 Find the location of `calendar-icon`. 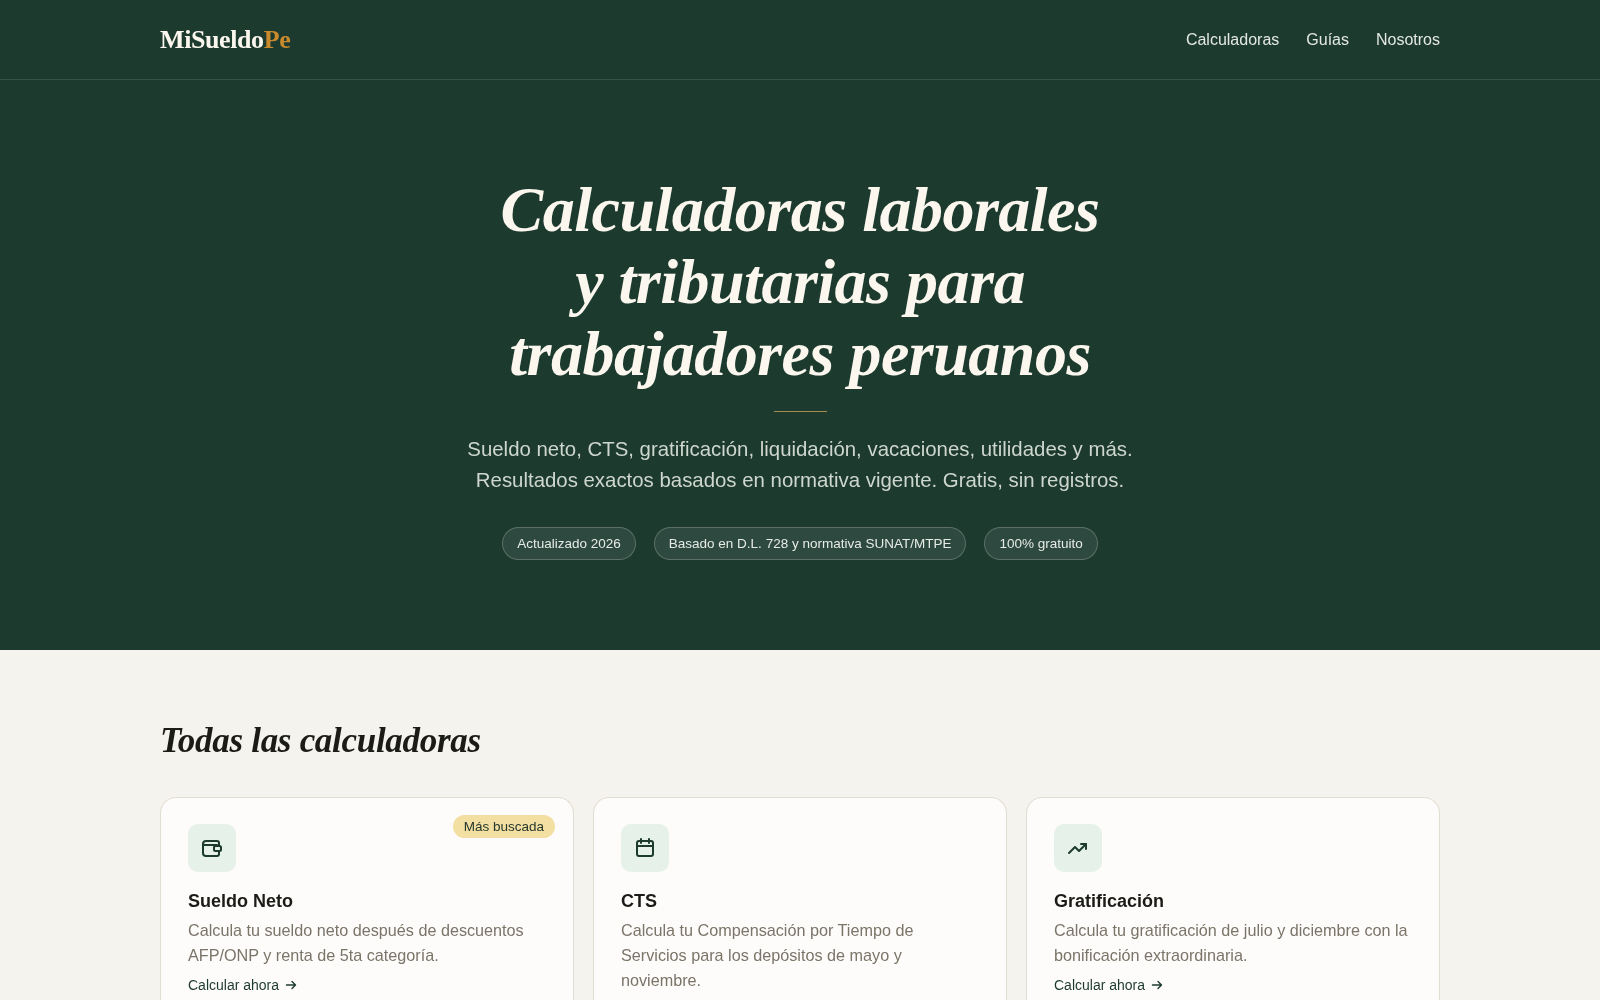

calendar-icon is located at coordinates (645, 848).